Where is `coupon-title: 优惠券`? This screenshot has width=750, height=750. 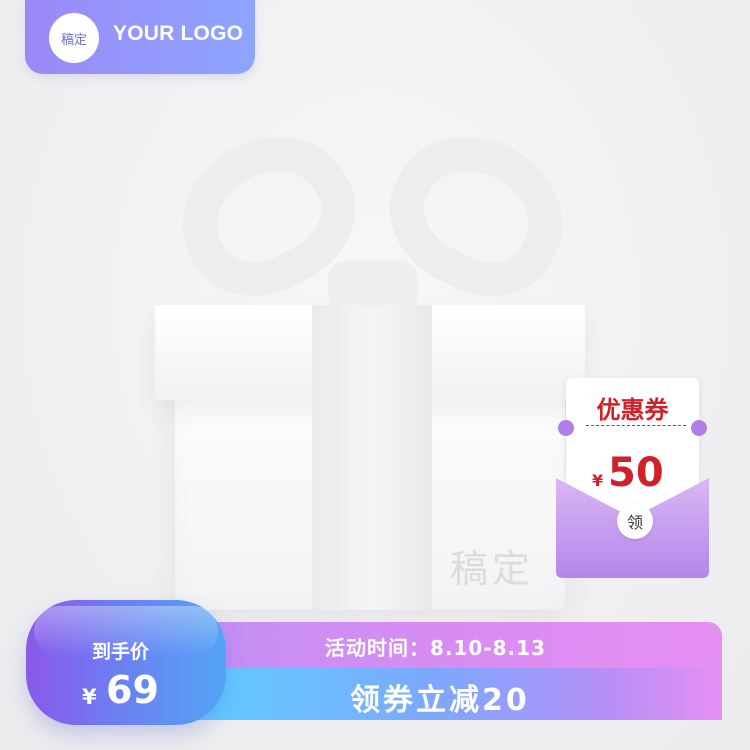 coupon-title: 优惠券 is located at coordinates (632, 410).